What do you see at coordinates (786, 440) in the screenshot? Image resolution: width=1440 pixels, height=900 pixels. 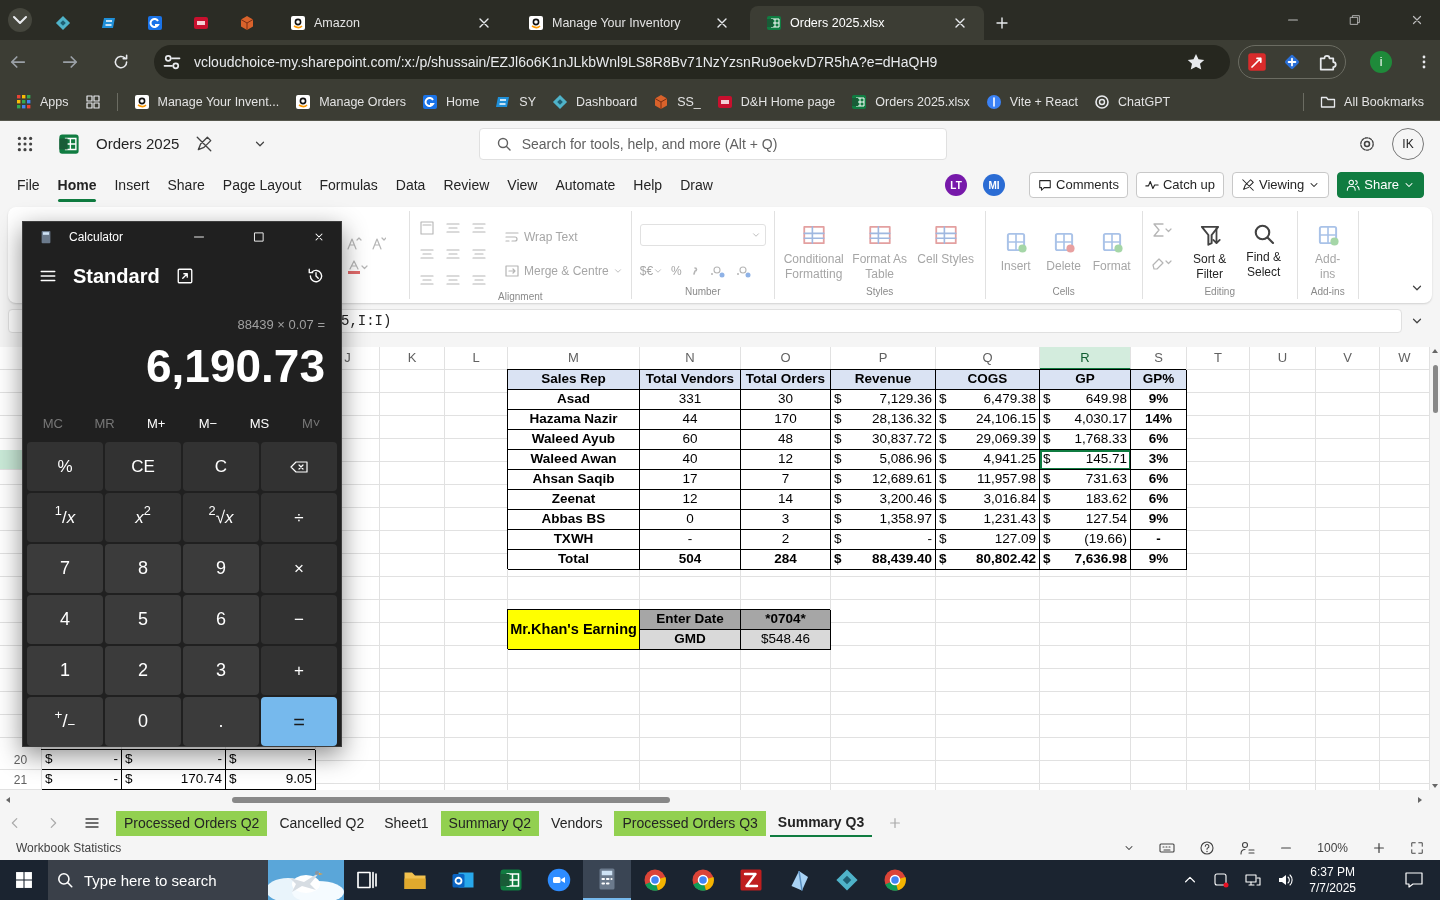 I see `table-cell: 48` at bounding box center [786, 440].